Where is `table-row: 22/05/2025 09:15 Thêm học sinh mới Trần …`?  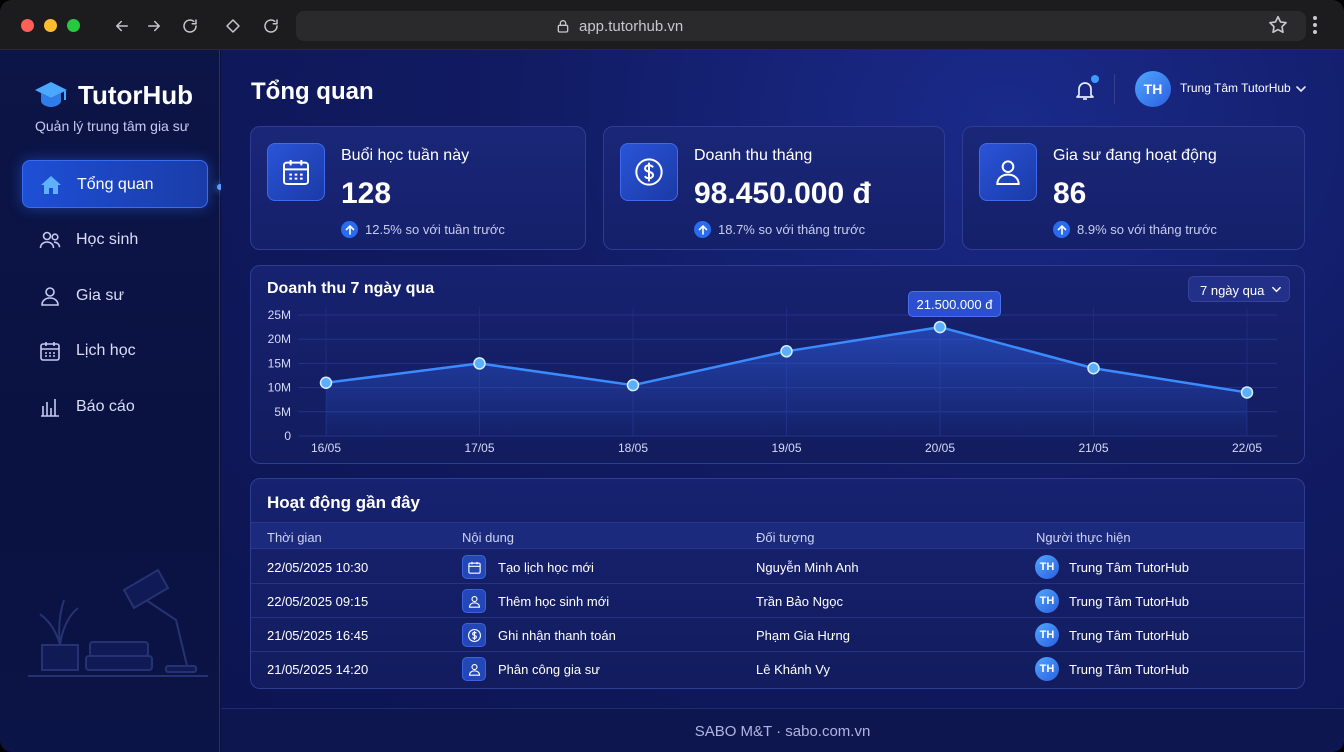 table-row: 22/05/2025 09:15 Thêm học sinh mới Trần … is located at coordinates (777, 601).